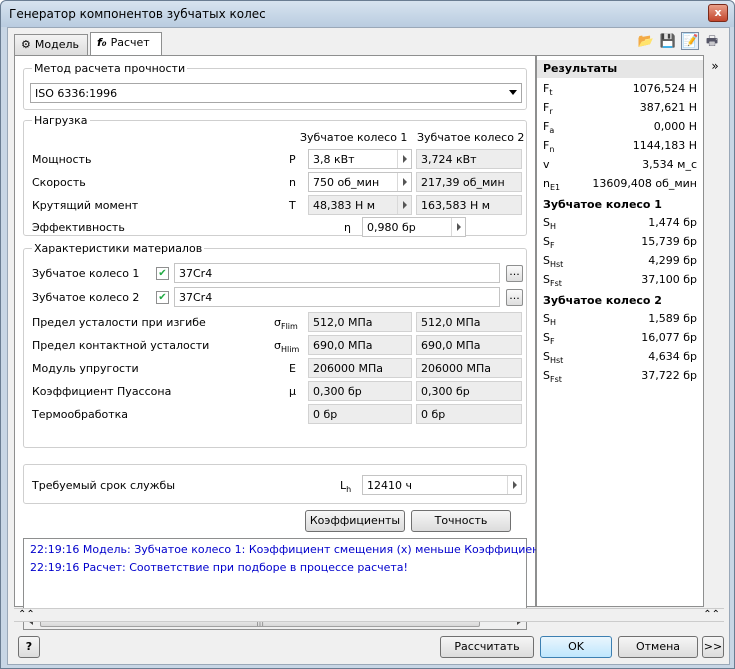 This screenshot has height=669, width=735. What do you see at coordinates (196, 273) in the screenshot?
I see `gear1-material-value: 37Cr4` at bounding box center [196, 273].